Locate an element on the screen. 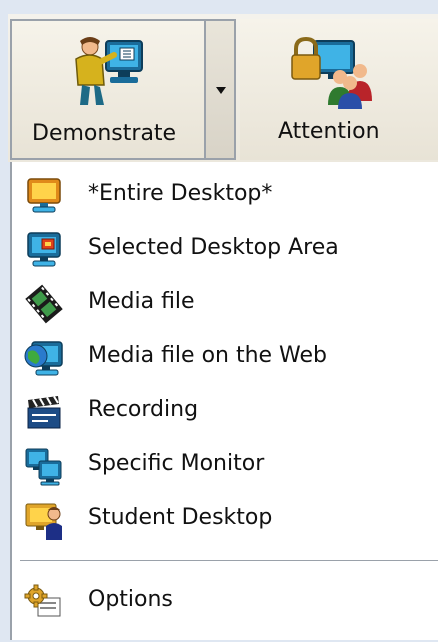 Image resolution: width=438 pixels, height=642 pixels. demonstrate-dropdown-button is located at coordinates (220, 89).